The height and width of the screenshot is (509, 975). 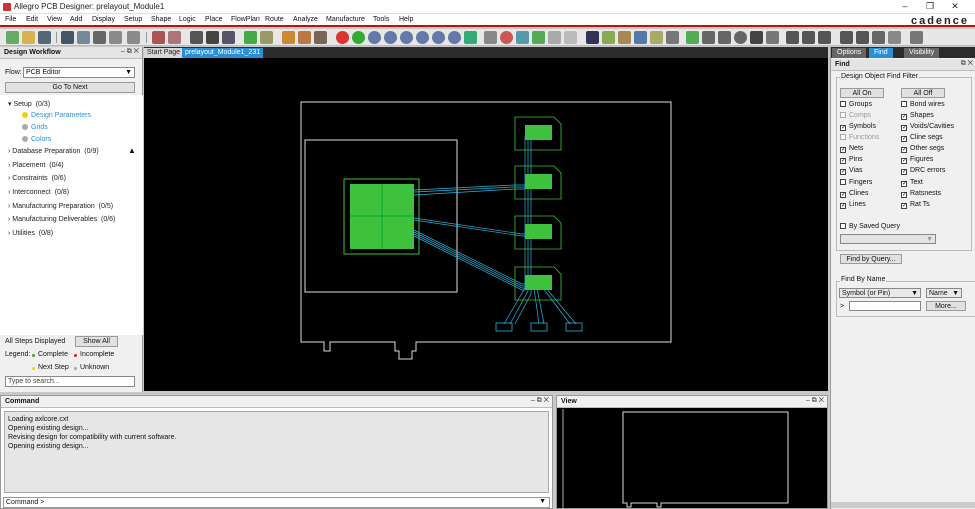 I want to click on filter-groups: Groups, so click(x=856, y=104).